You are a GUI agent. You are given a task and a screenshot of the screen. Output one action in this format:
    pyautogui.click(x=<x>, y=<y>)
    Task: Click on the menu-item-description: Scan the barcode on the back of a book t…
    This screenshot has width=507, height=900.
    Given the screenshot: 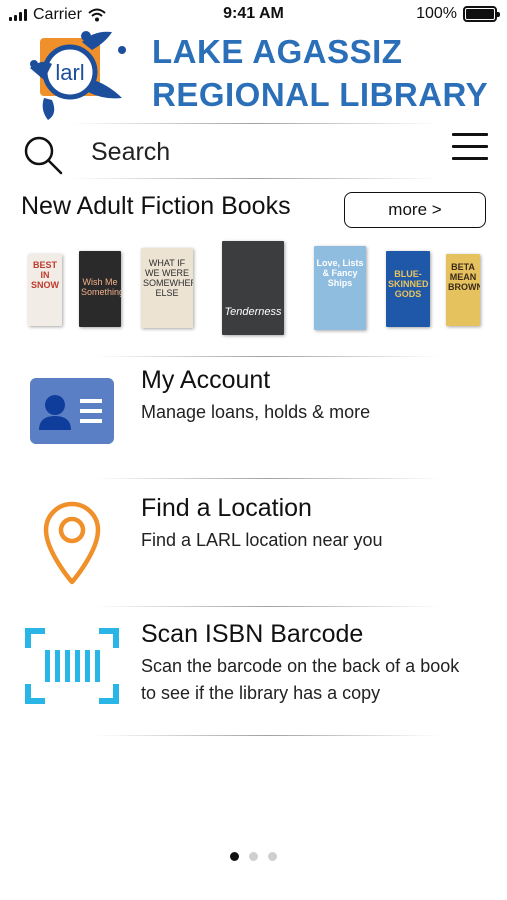 What is the action you would take?
    pyautogui.click(x=300, y=680)
    